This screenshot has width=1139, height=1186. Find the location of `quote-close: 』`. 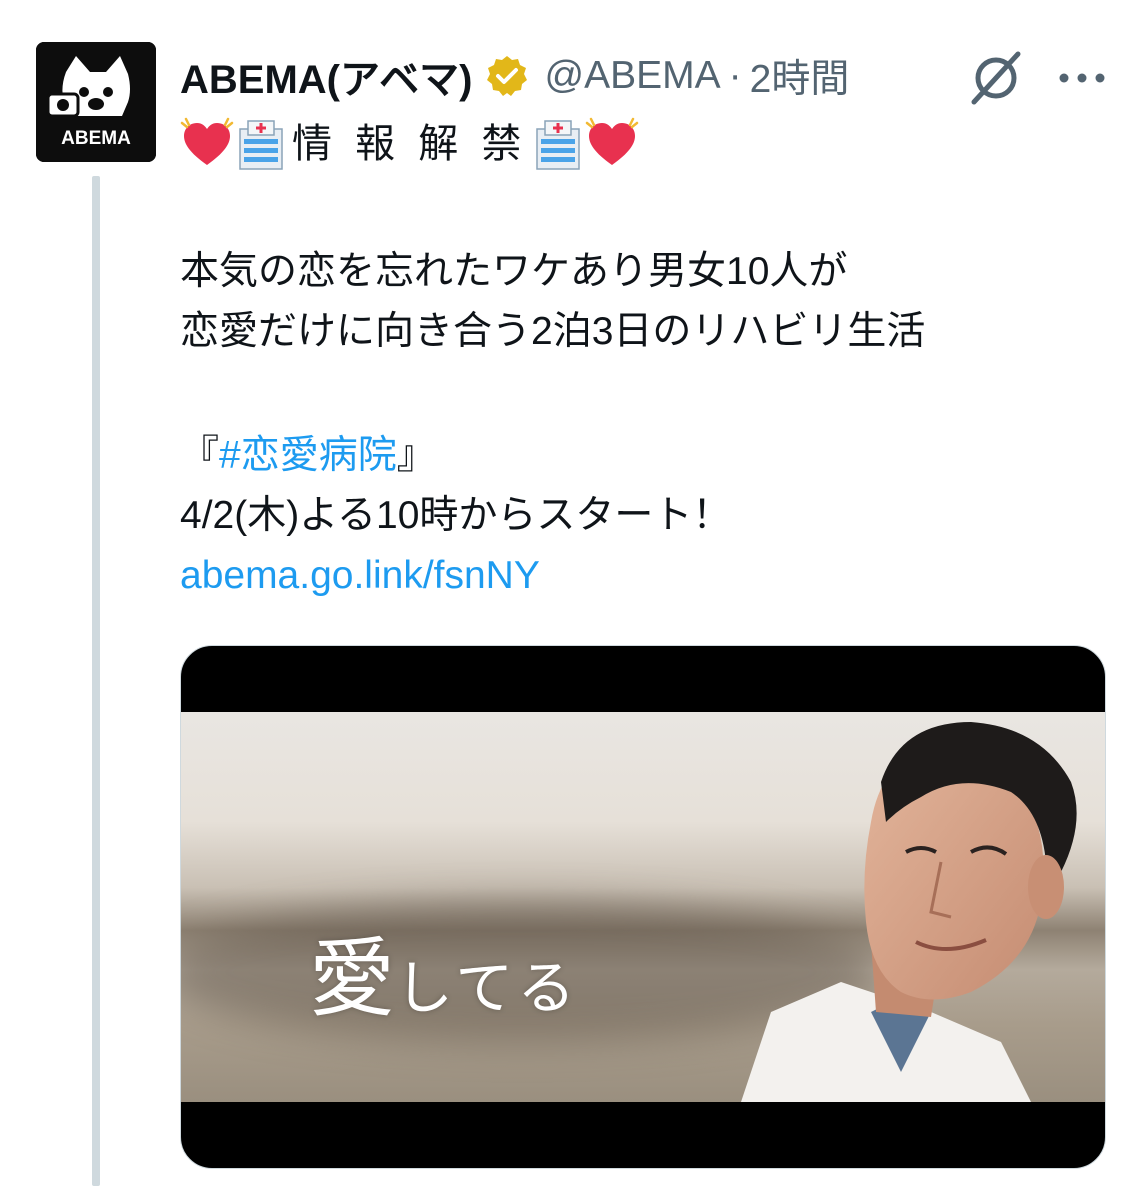

quote-close: 』 is located at coordinates (416, 455).